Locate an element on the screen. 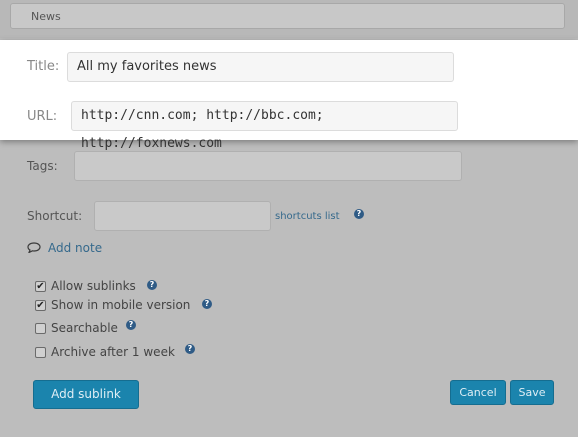 This screenshot has width=578, height=437. news-tab: News is located at coordinates (287, 16).